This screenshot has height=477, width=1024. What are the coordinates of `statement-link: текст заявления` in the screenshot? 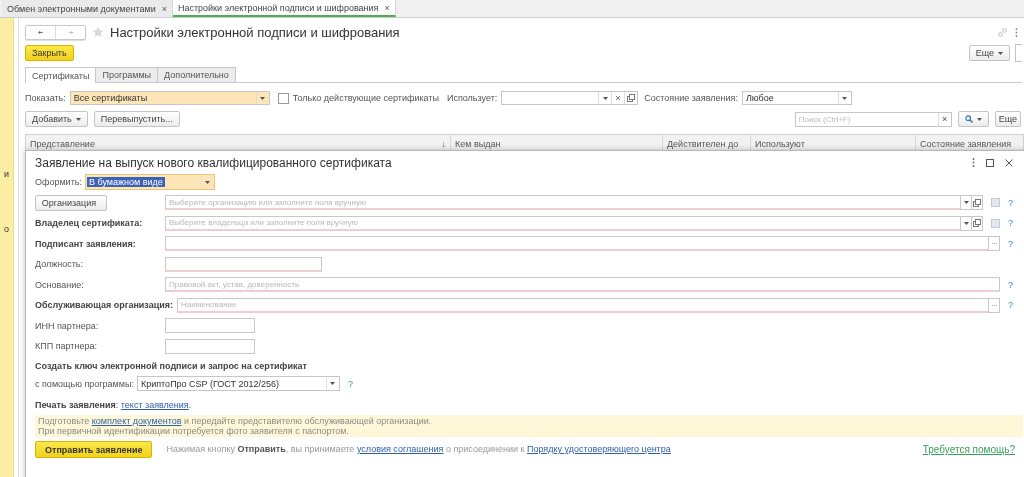 It's located at (154, 405).